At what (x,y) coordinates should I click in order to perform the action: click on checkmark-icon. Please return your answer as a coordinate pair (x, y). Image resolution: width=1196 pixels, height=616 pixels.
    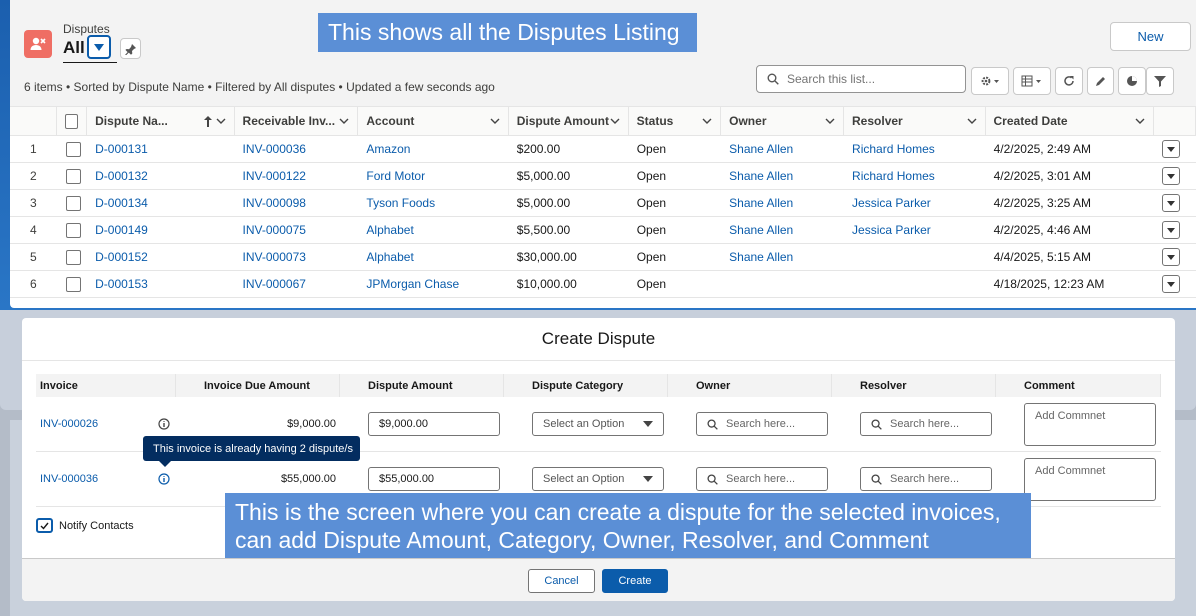
    Looking at the image, I should click on (44, 526).